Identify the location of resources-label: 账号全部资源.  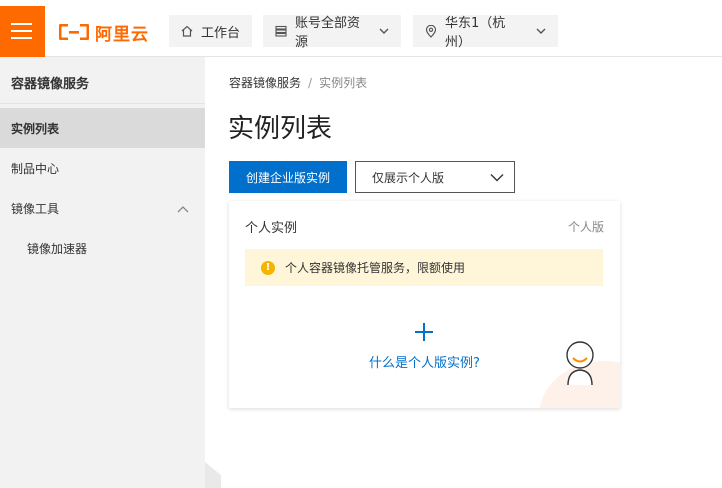
(328, 33).